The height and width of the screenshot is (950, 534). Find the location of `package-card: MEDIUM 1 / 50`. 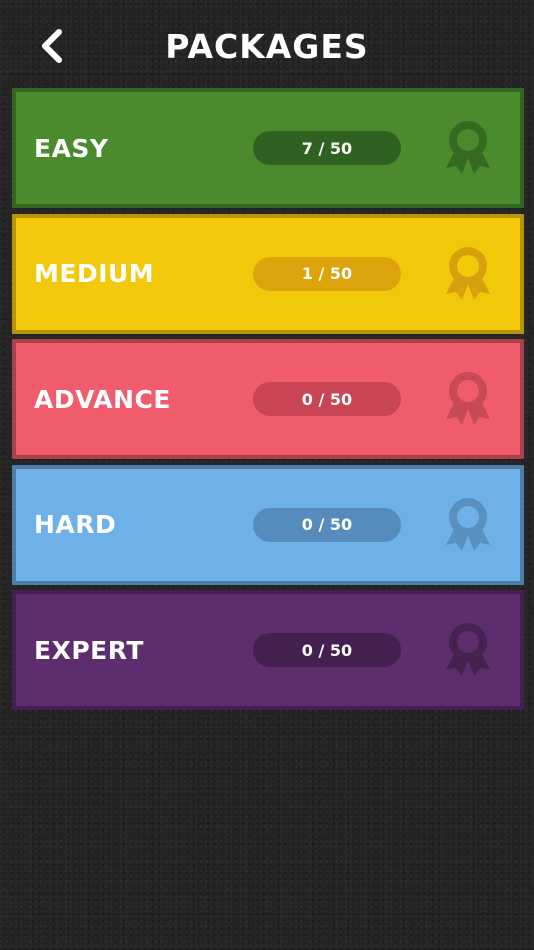

package-card: MEDIUM 1 / 50 is located at coordinates (268, 273).